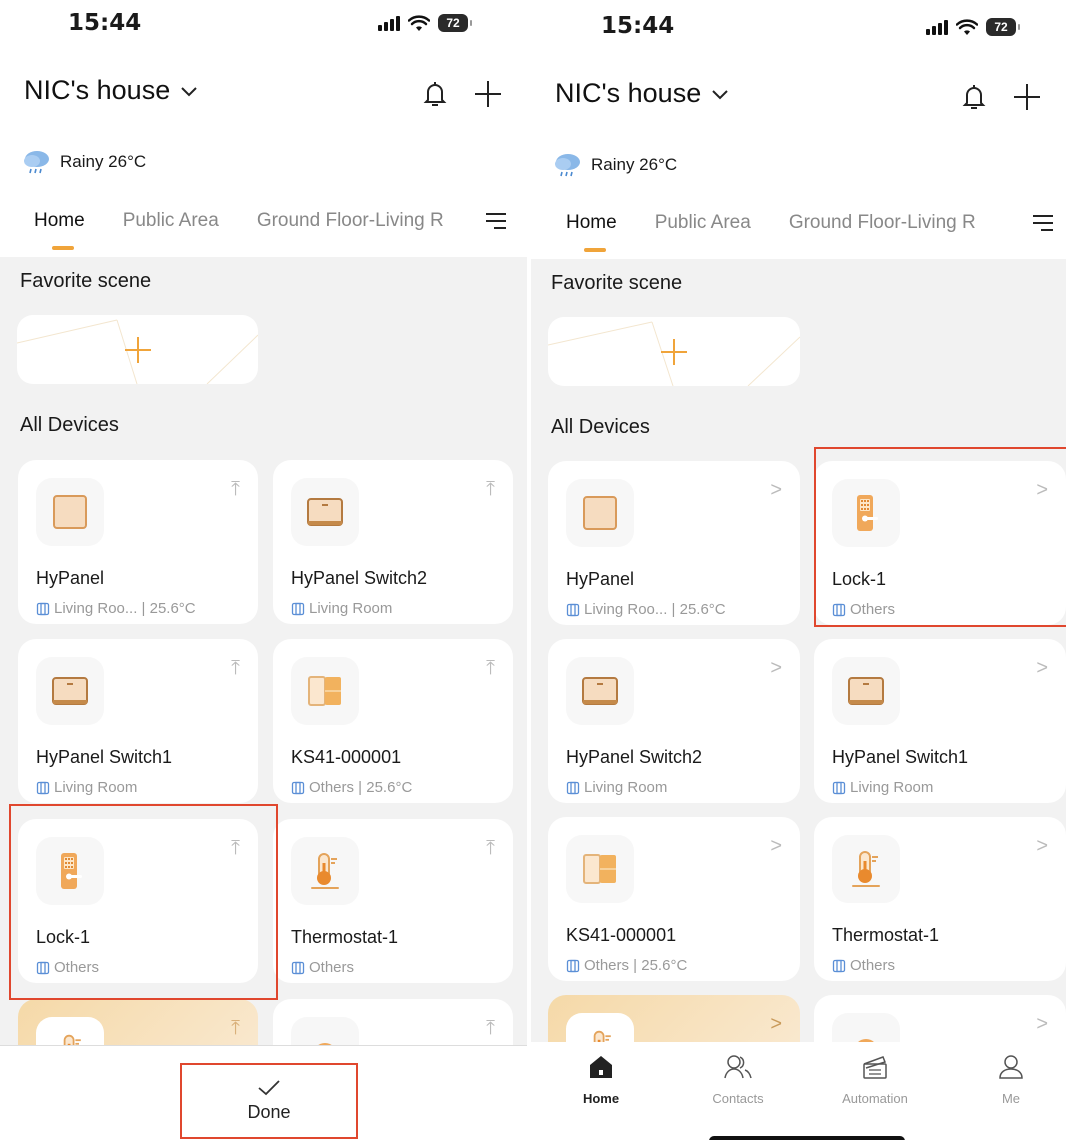 This screenshot has width=1066, height=1140. What do you see at coordinates (674, 721) in the screenshot?
I see `device-card: > HyPanel Switch2 Living Room` at bounding box center [674, 721].